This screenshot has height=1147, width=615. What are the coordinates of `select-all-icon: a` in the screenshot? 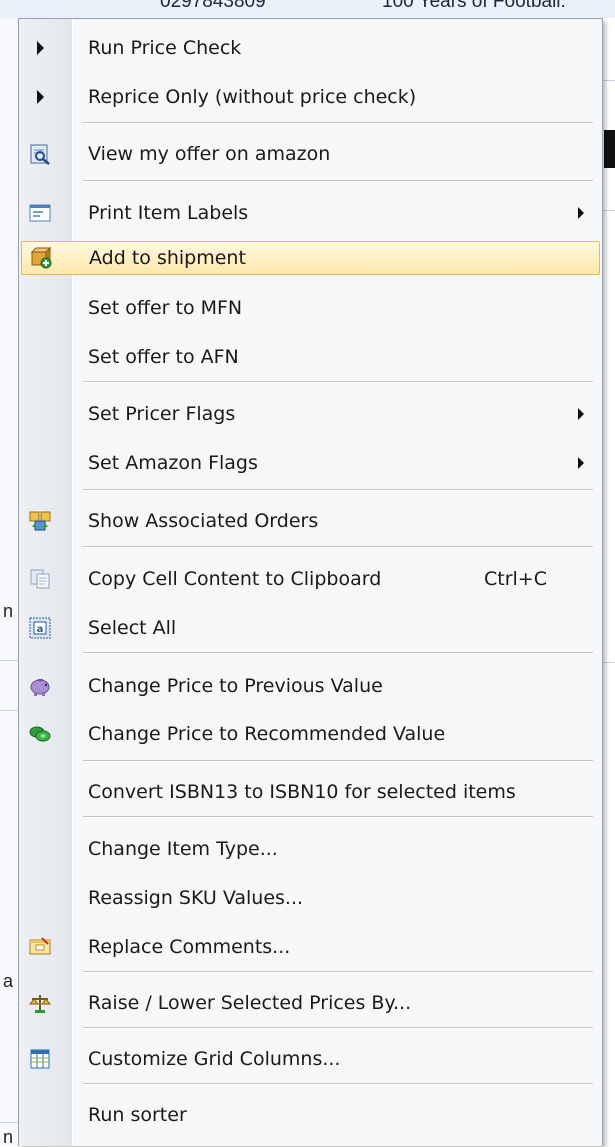 It's located at (40, 628).